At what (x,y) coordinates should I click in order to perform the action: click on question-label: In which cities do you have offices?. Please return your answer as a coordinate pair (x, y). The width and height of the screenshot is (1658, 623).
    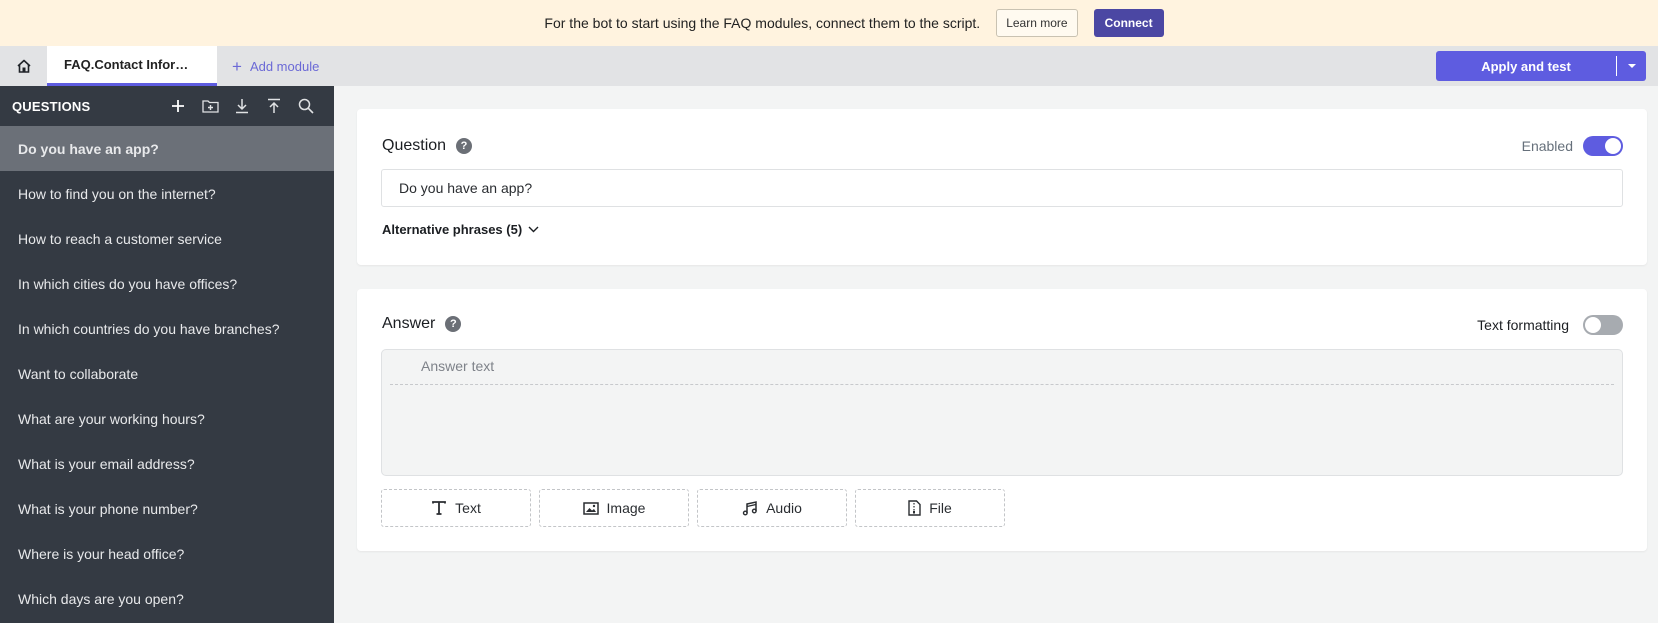
    Looking at the image, I should click on (128, 283).